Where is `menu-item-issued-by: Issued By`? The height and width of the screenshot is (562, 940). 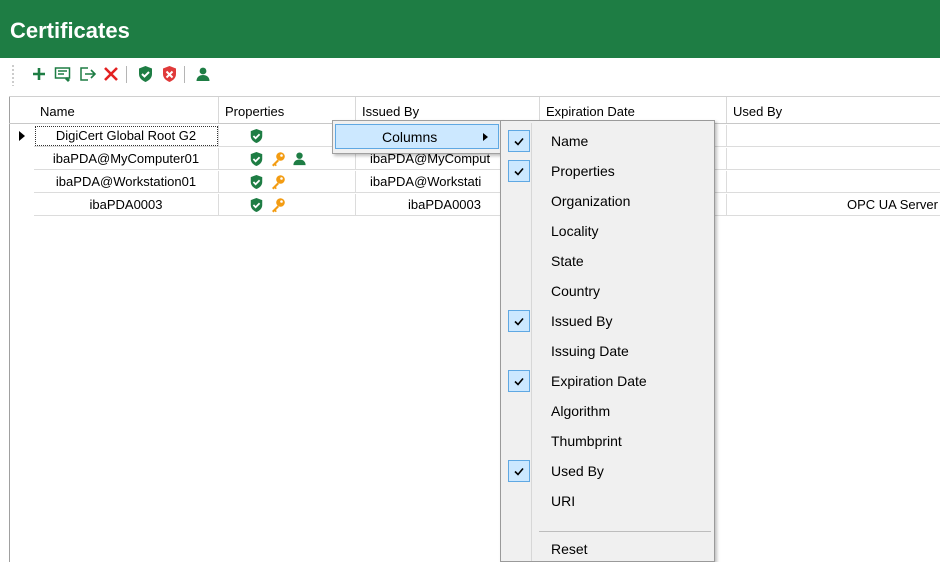
menu-item-issued-by: Issued By is located at coordinates (607, 321).